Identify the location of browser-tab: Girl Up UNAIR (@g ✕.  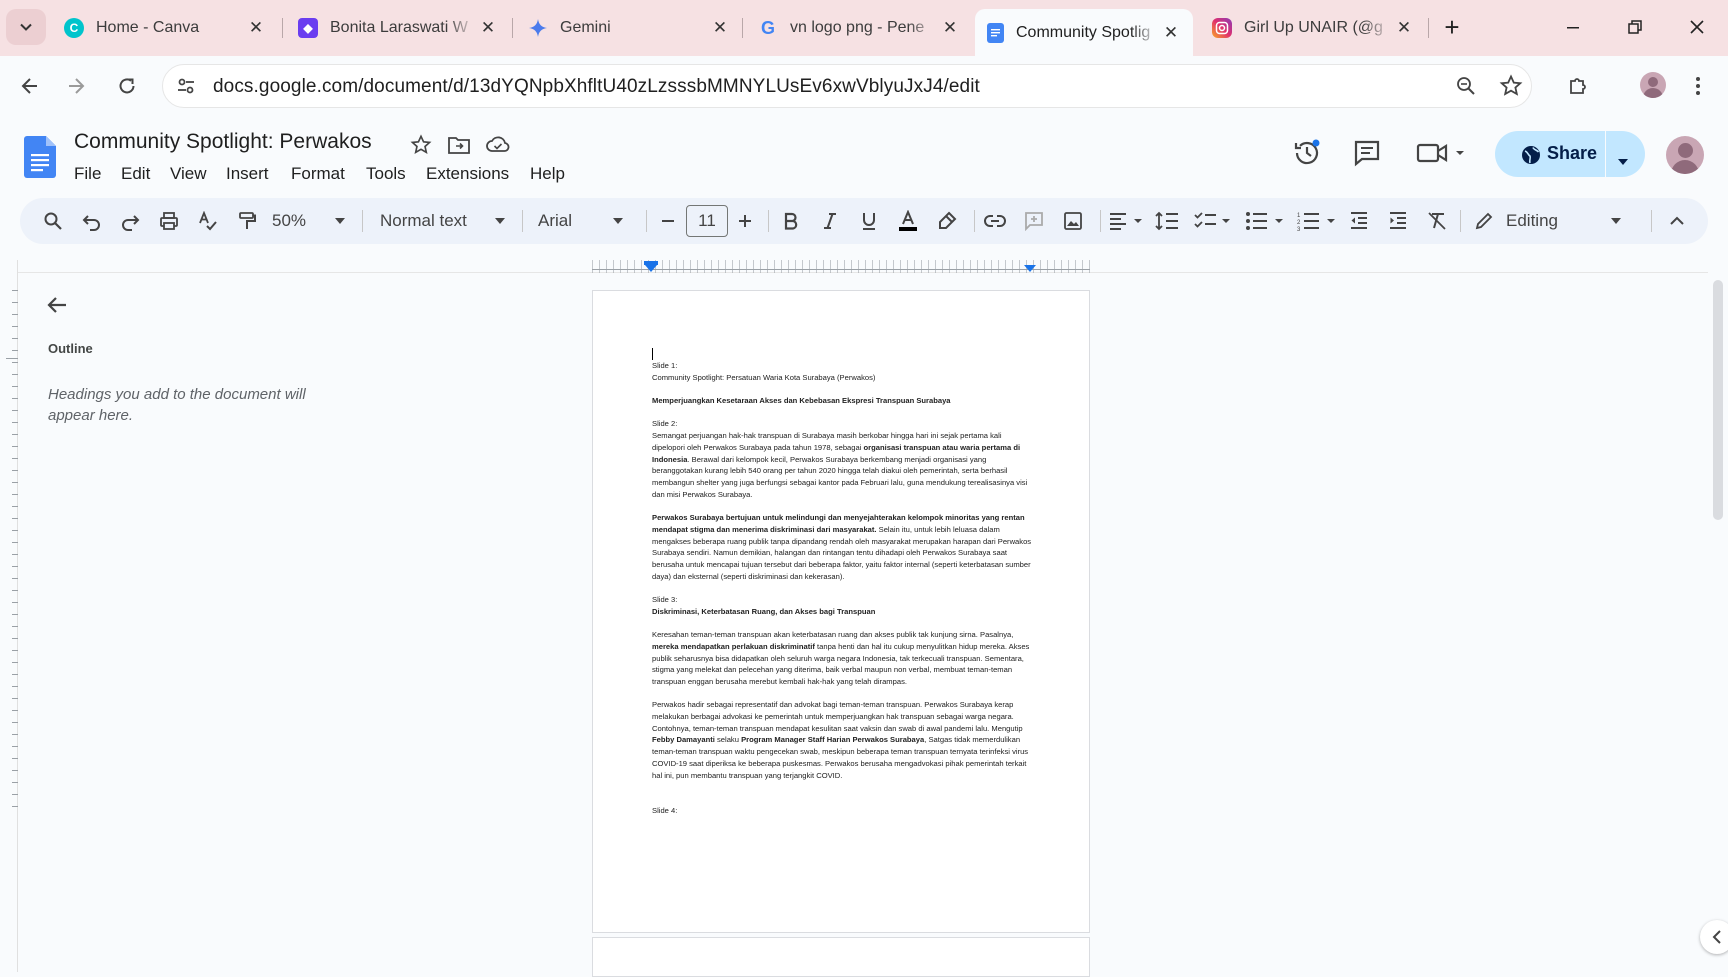
(1313, 28).